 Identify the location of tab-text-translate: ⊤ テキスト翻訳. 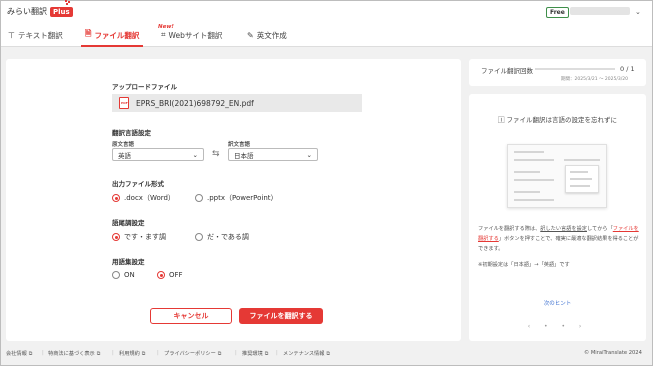
(35, 35).